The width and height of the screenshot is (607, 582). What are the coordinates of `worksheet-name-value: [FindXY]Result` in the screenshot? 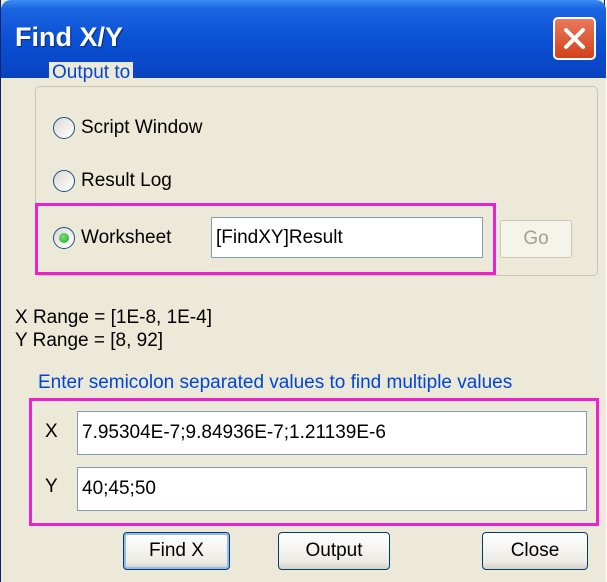 It's located at (279, 237).